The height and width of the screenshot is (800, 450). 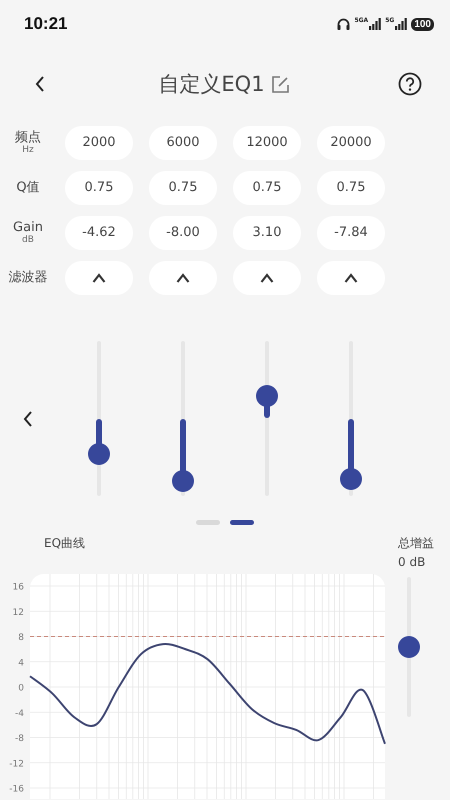 I want to click on page-title: 自定义EQ1, so click(x=211, y=84).